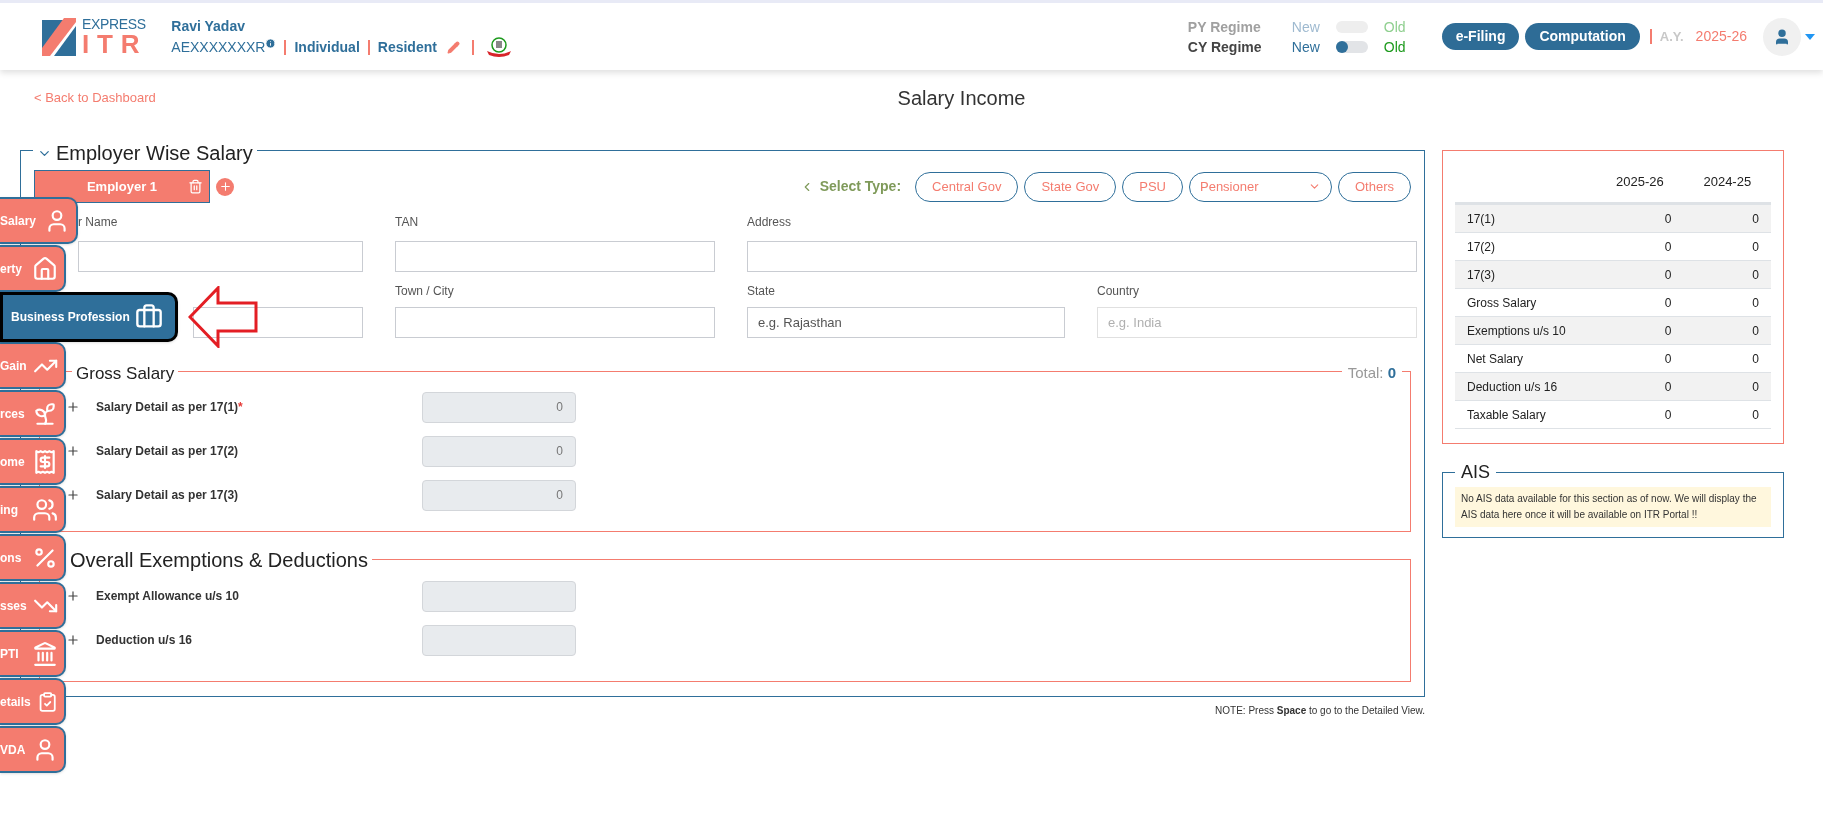 The height and width of the screenshot is (829, 1823). Describe the element at coordinates (1480, 36) in the screenshot. I see `header-button: e-Filing` at that location.